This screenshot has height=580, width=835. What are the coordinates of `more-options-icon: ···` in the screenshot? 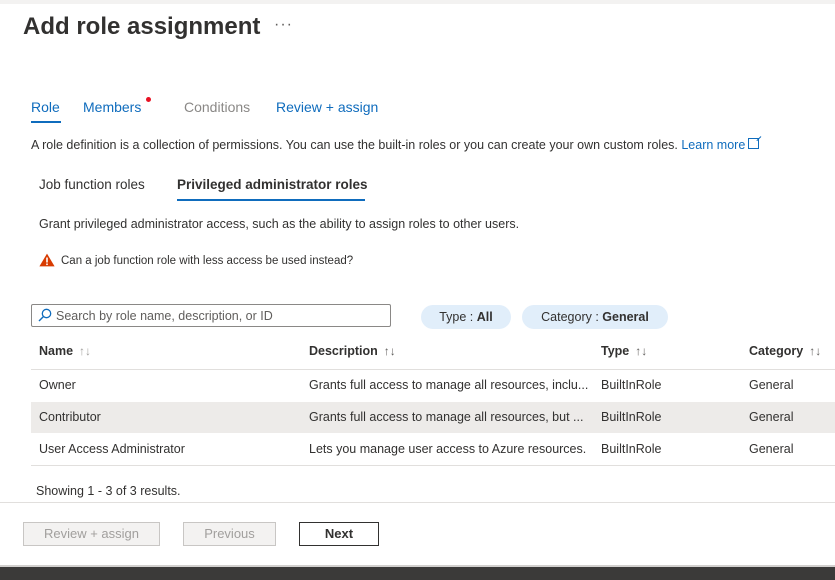 It's located at (283, 25).